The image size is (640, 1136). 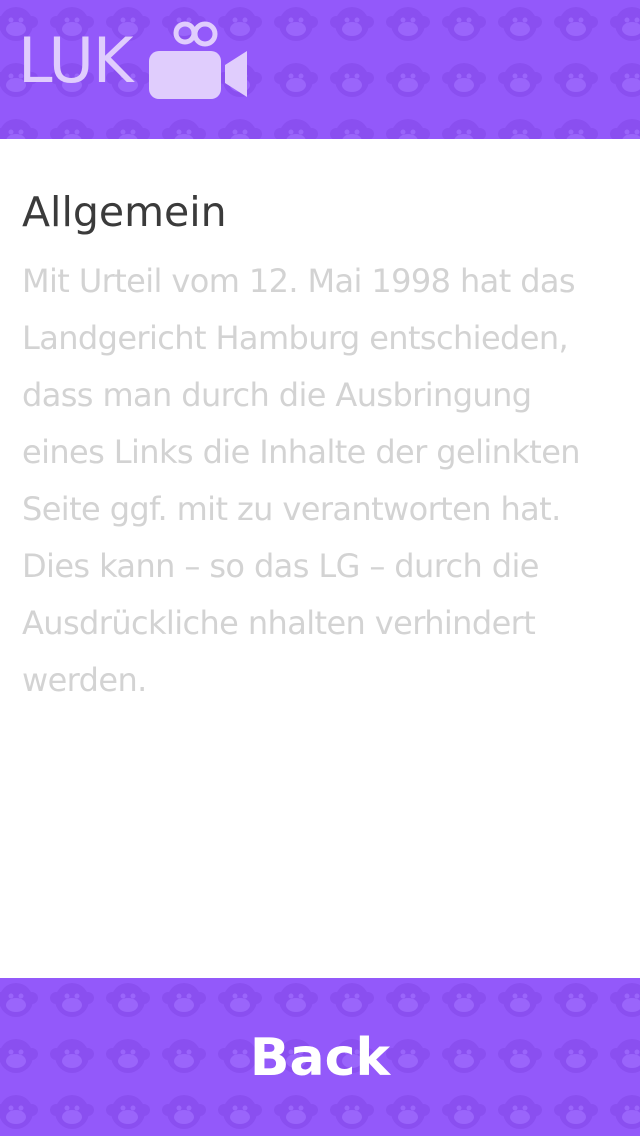 I want to click on back-button: Back, so click(x=320, y=1058).